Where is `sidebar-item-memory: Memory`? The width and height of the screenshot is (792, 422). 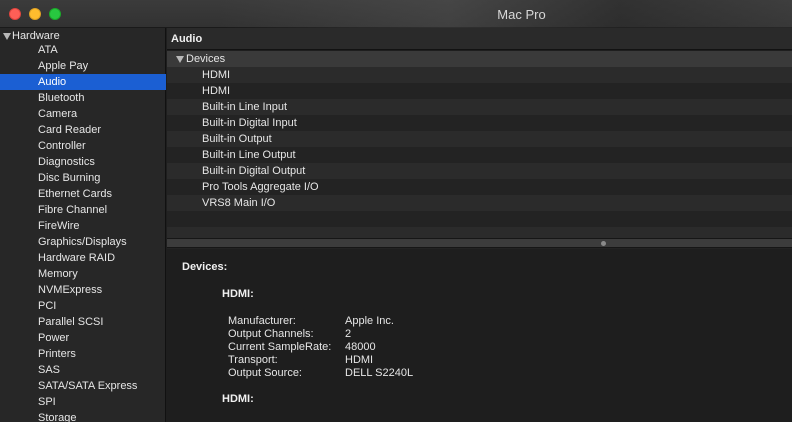
sidebar-item-memory: Memory is located at coordinates (83, 274).